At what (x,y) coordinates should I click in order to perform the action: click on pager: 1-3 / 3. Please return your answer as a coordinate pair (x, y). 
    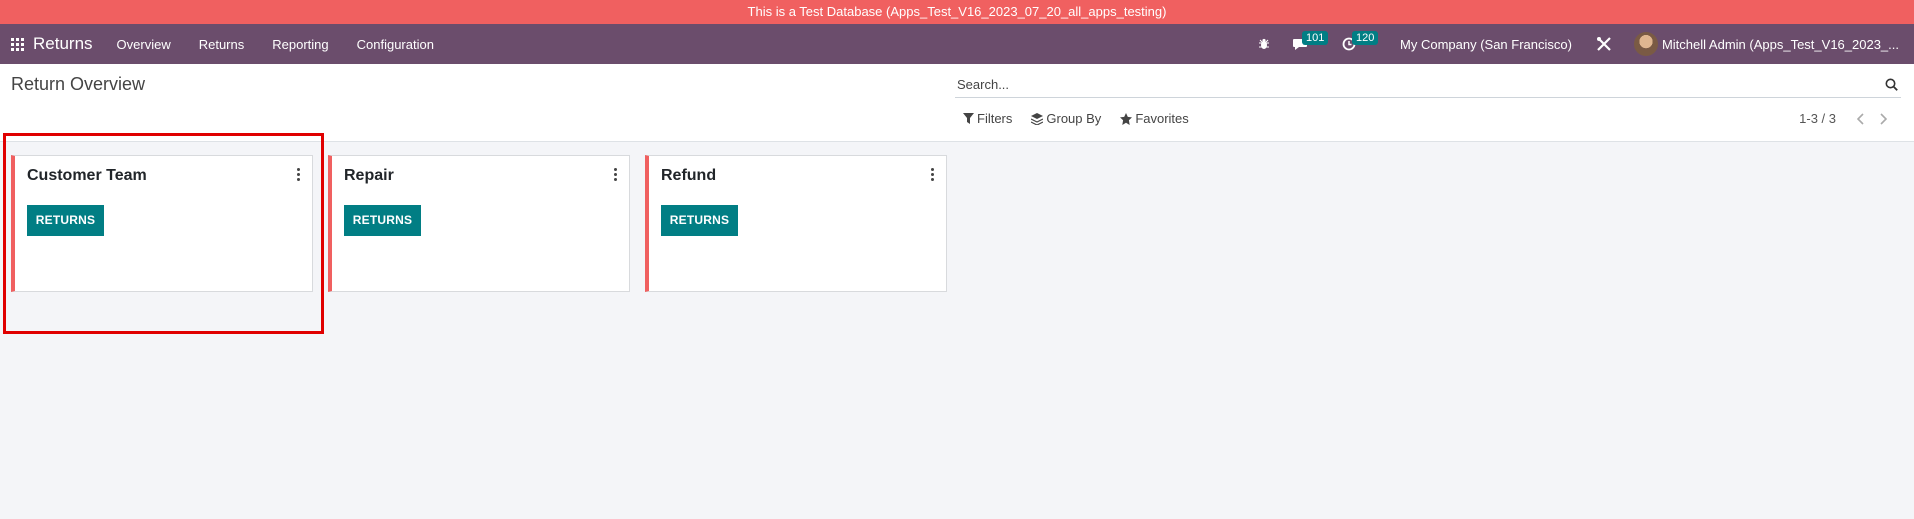
    Looking at the image, I should click on (1846, 118).